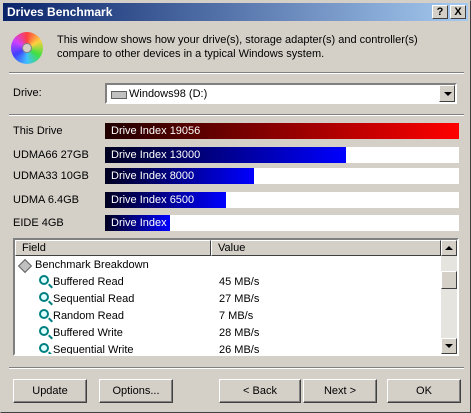 This screenshot has width=471, height=413. What do you see at coordinates (156, 131) in the screenshot?
I see `benchmark-bar-text: Drive Index 19056` at bounding box center [156, 131].